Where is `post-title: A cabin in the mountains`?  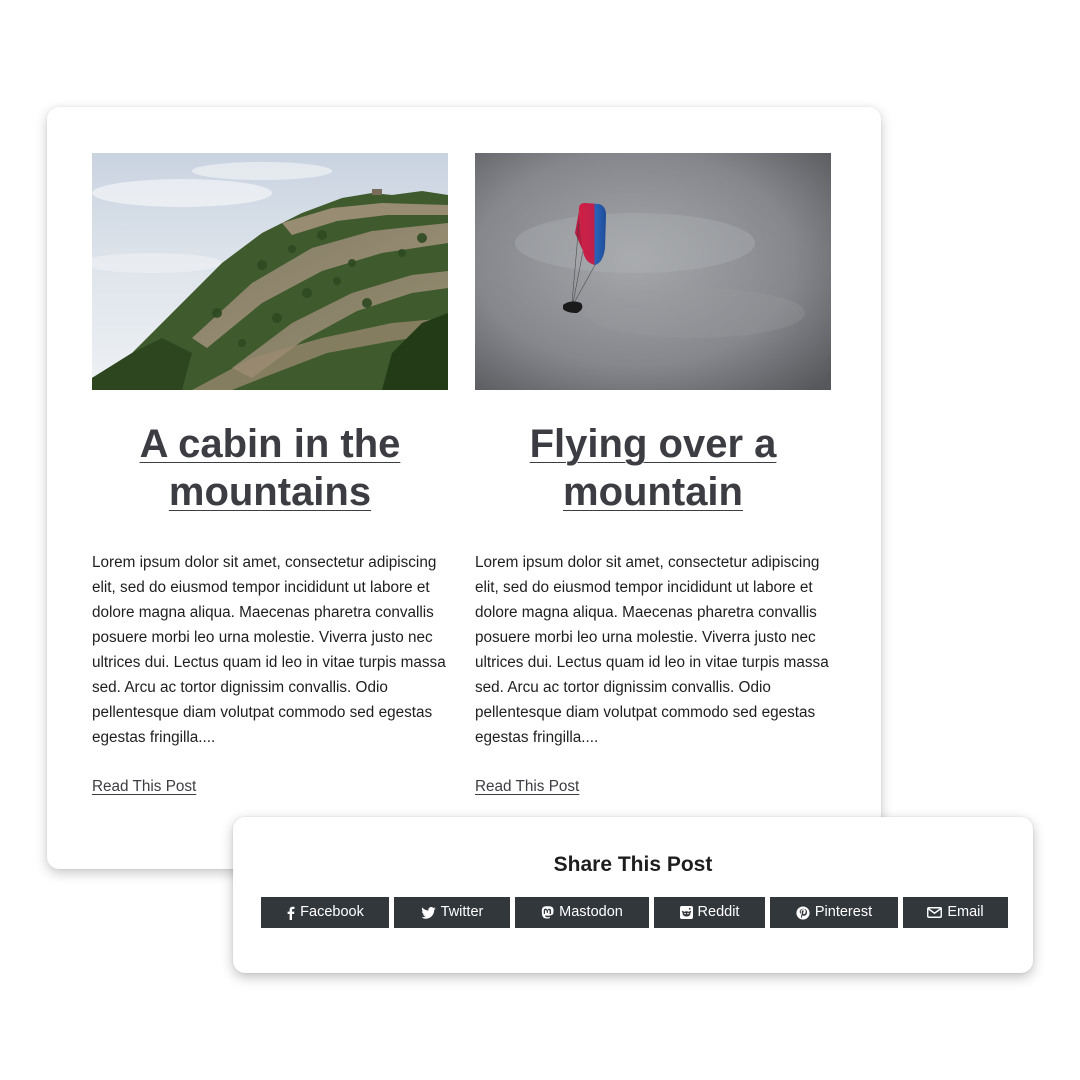
post-title: A cabin in the mountains is located at coordinates (270, 468).